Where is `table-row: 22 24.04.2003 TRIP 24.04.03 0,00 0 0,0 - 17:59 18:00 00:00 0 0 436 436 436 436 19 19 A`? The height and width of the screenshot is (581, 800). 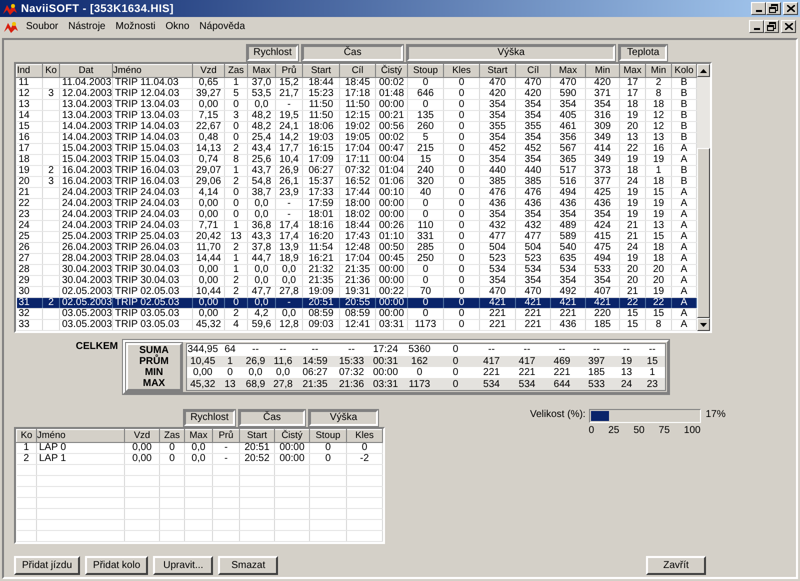
table-row: 22 24.04.2003 TRIP 24.04.03 0,00 0 0,0 - 17:59 18:00 00:00 0 0 436 436 436 436 19 19 A is located at coordinates (356, 204).